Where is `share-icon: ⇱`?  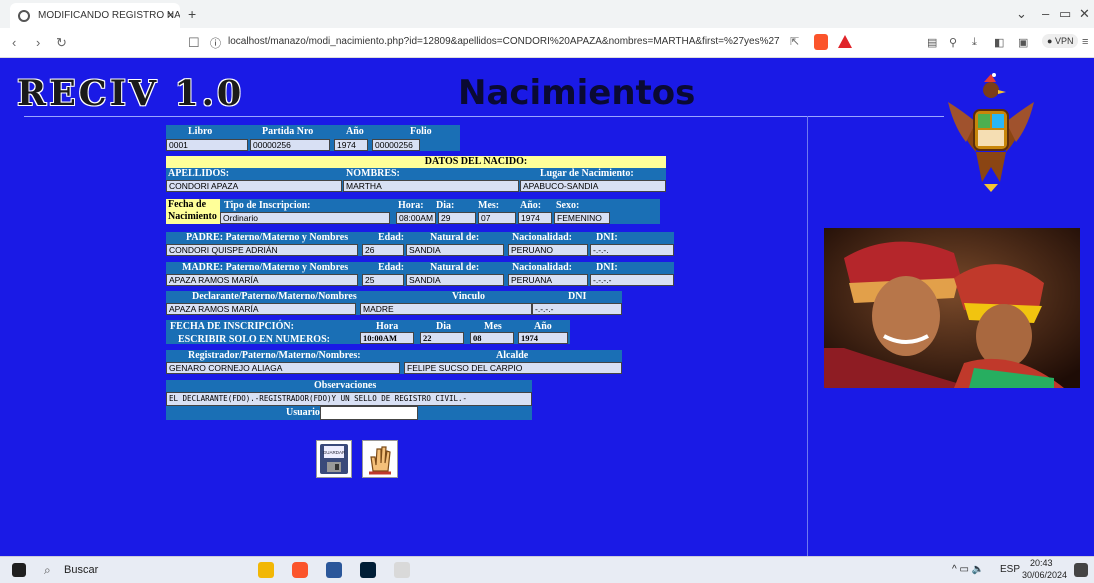 share-icon: ⇱ is located at coordinates (794, 41).